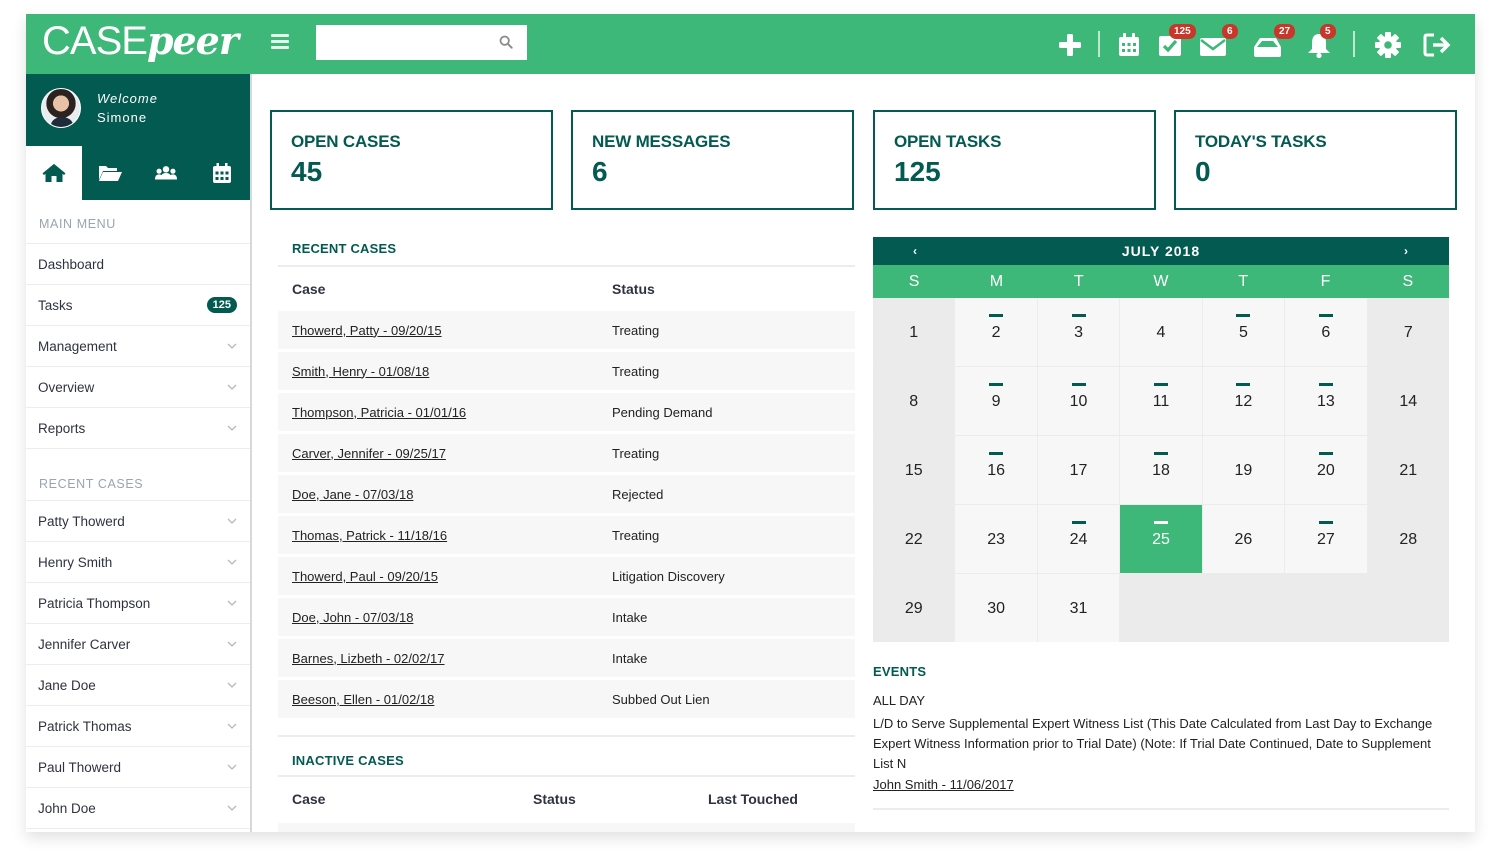  I want to click on calendar-day: 22, so click(914, 539).